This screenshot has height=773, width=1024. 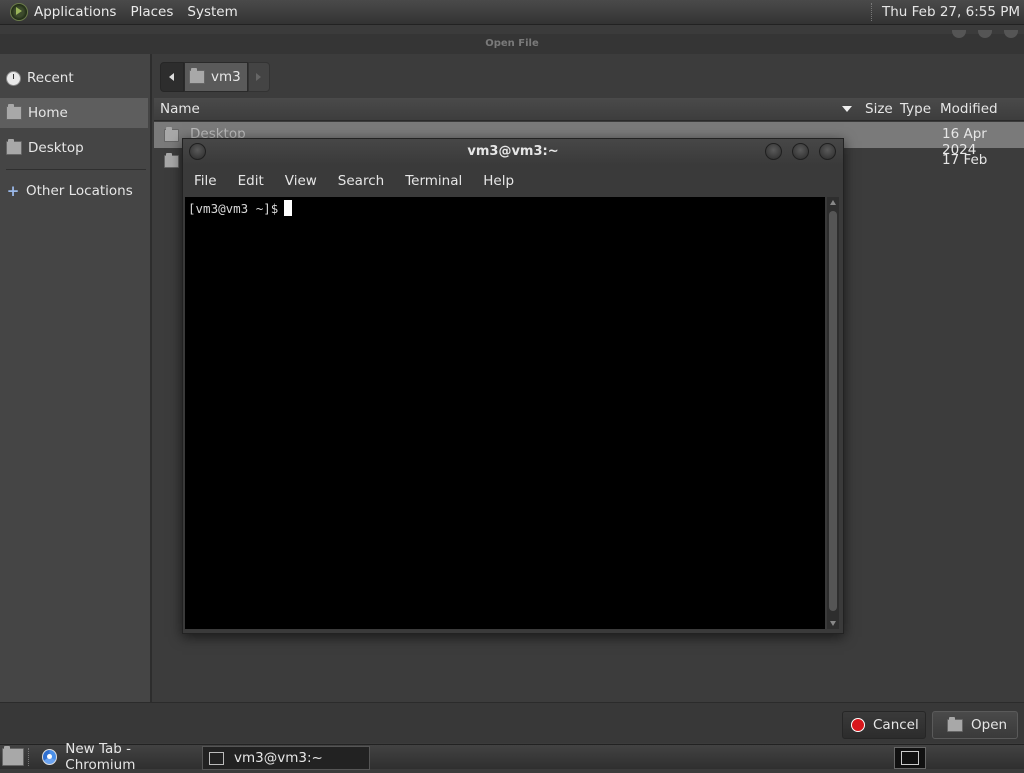 What do you see at coordinates (985, 34) in the screenshot?
I see `dialog-maximize-button` at bounding box center [985, 34].